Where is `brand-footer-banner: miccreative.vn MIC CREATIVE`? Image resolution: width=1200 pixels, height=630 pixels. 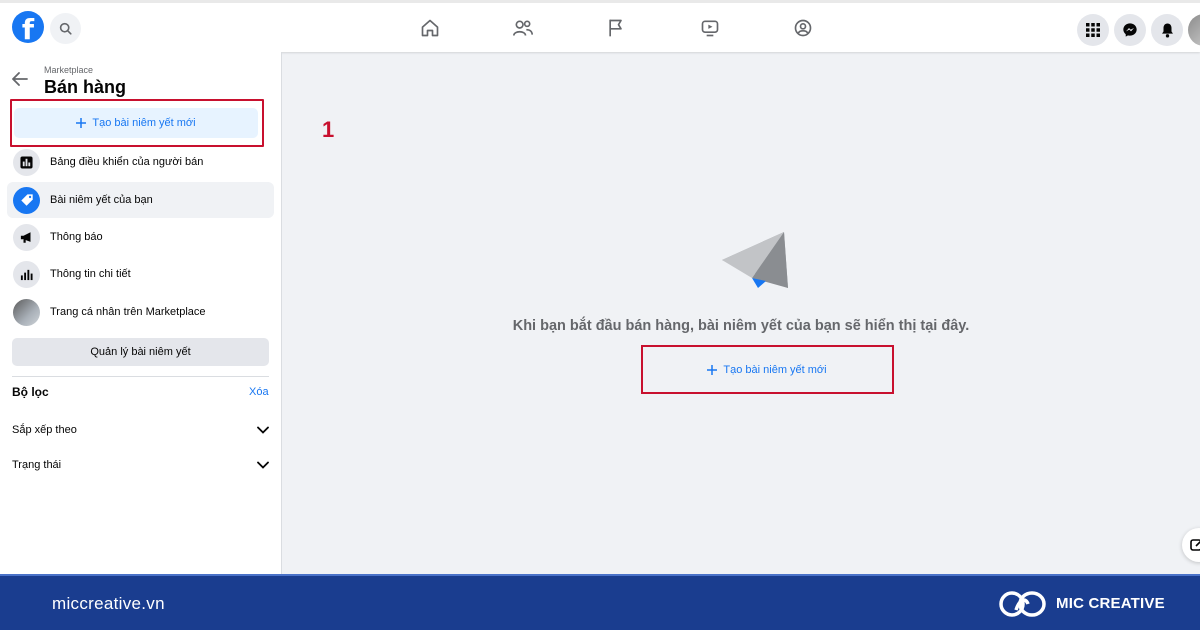
brand-footer-banner: miccreative.vn MIC CREATIVE is located at coordinates (600, 602).